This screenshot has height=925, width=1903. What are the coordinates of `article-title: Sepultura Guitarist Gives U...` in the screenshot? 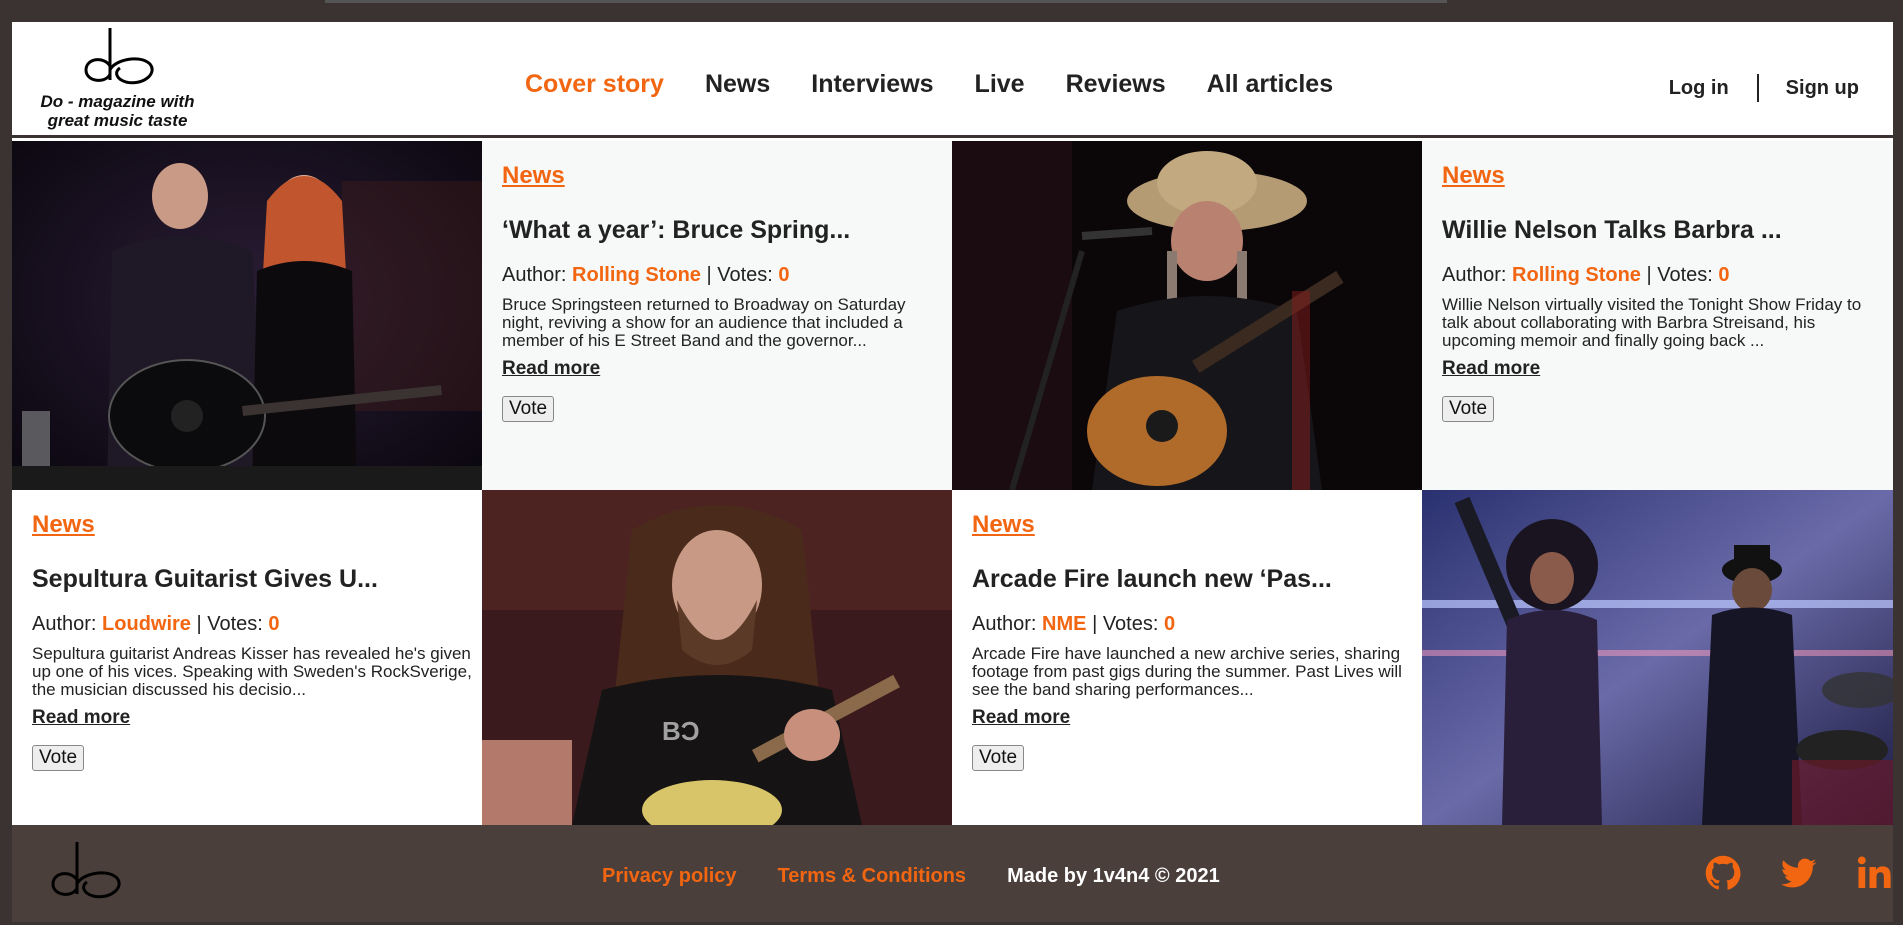 It's located at (247, 579).